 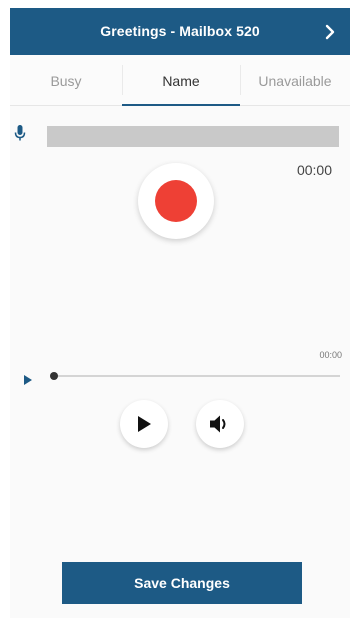 What do you see at coordinates (20, 135) in the screenshot?
I see `microphone-icon` at bounding box center [20, 135].